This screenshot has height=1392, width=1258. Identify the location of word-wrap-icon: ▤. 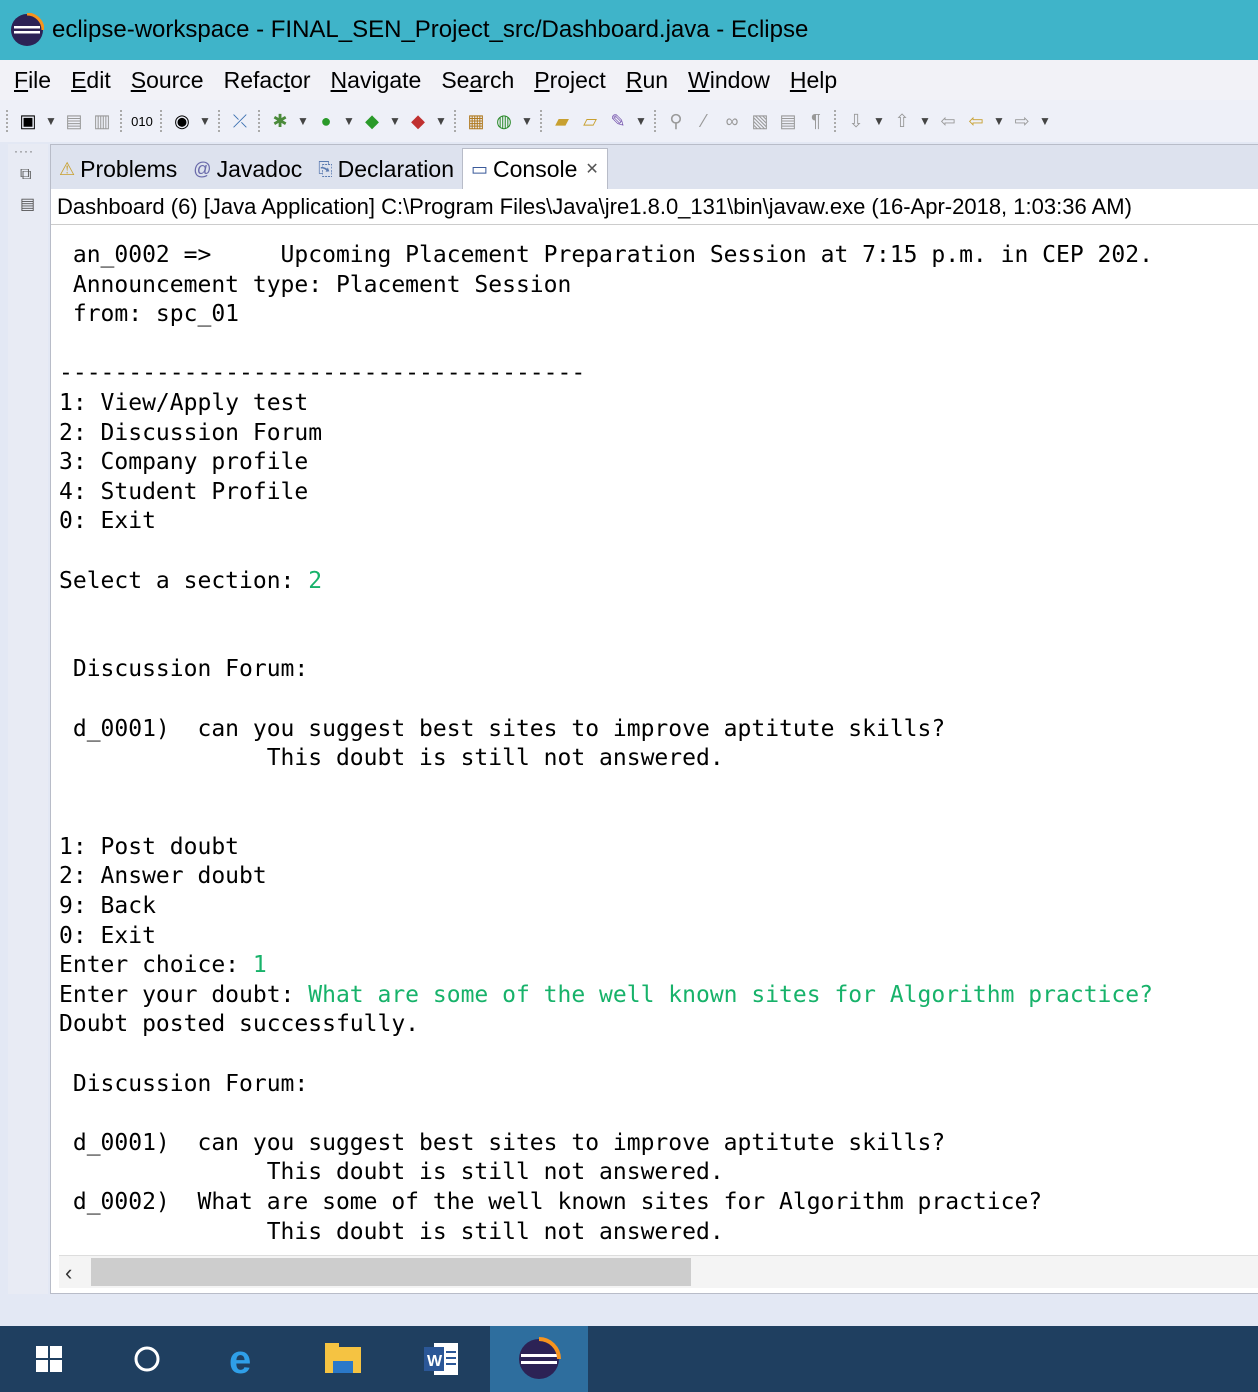
(788, 121).